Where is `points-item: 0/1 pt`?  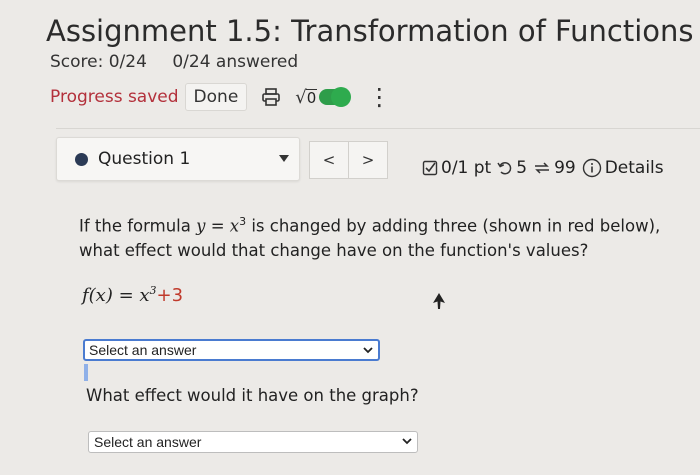 points-item: 0/1 pt is located at coordinates (456, 168).